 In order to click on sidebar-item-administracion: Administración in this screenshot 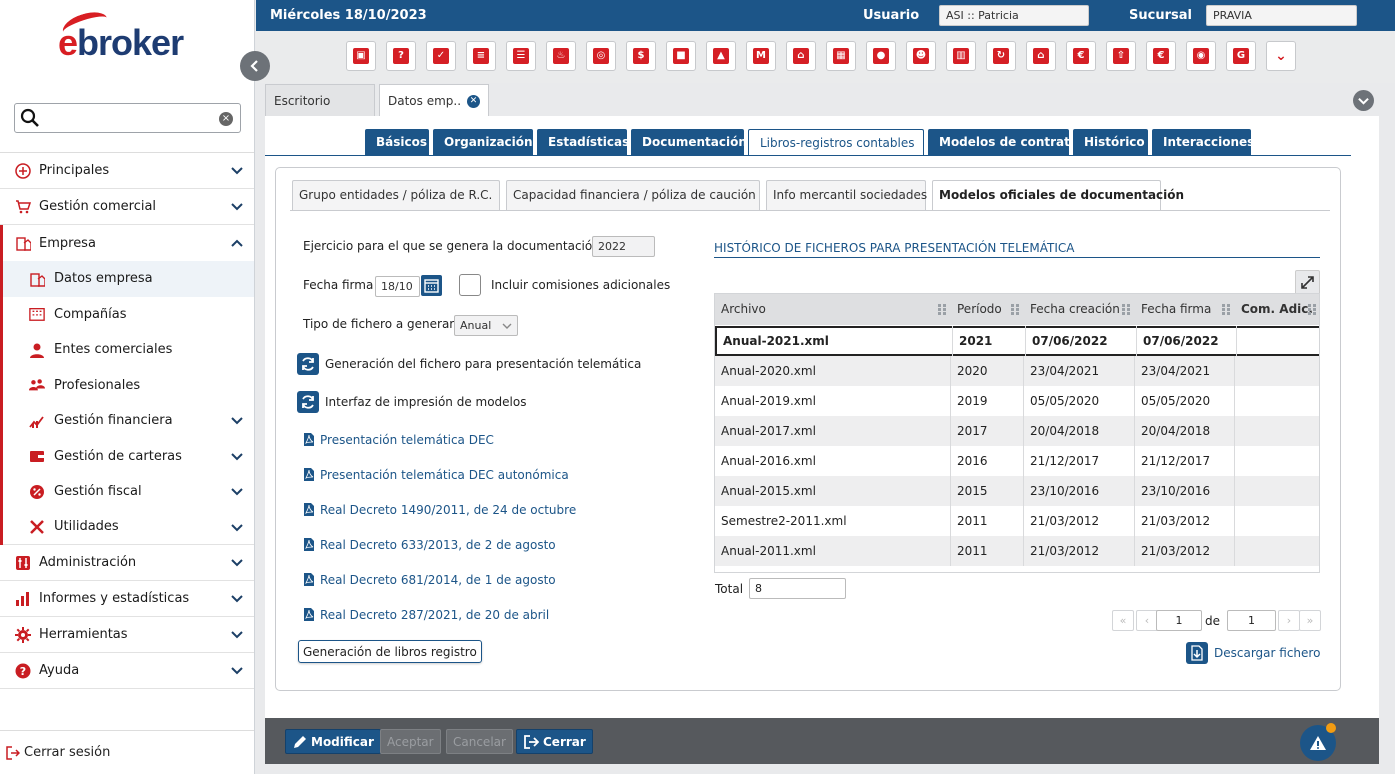, I will do `click(127, 563)`.